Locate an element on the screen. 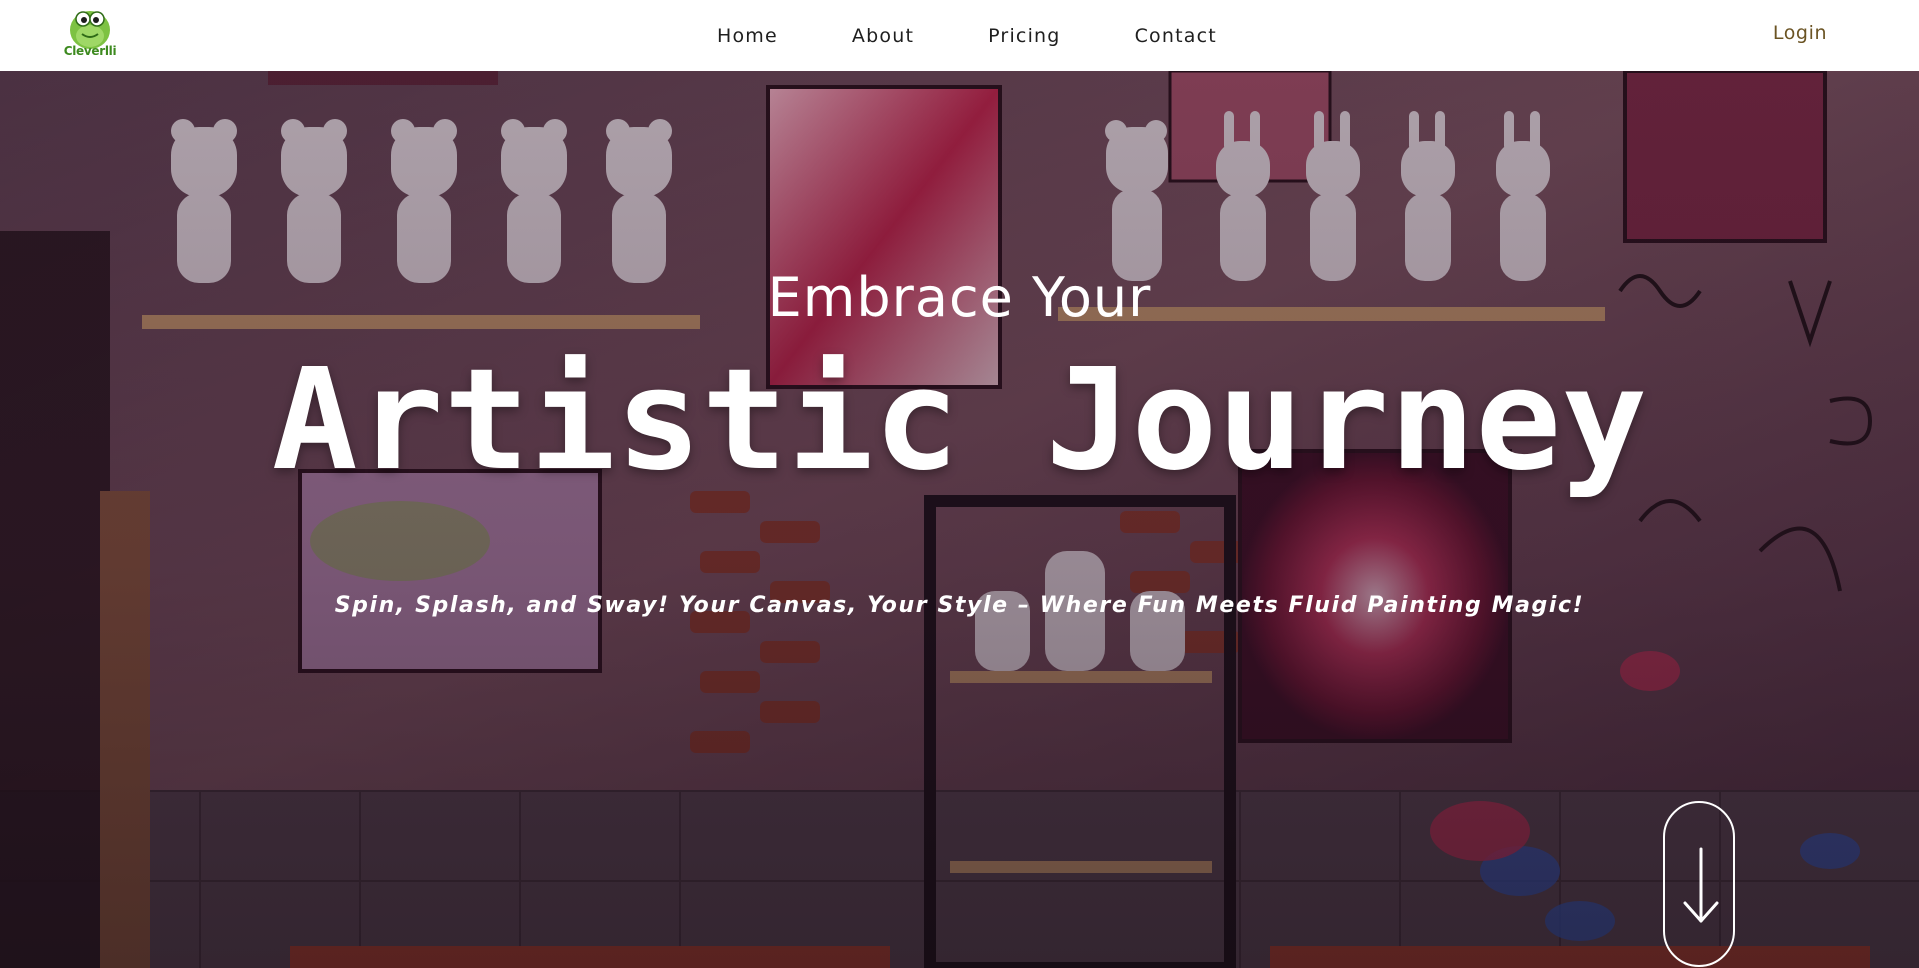 This screenshot has height=968, width=1919. scroll-down-button is located at coordinates (1699, 884).